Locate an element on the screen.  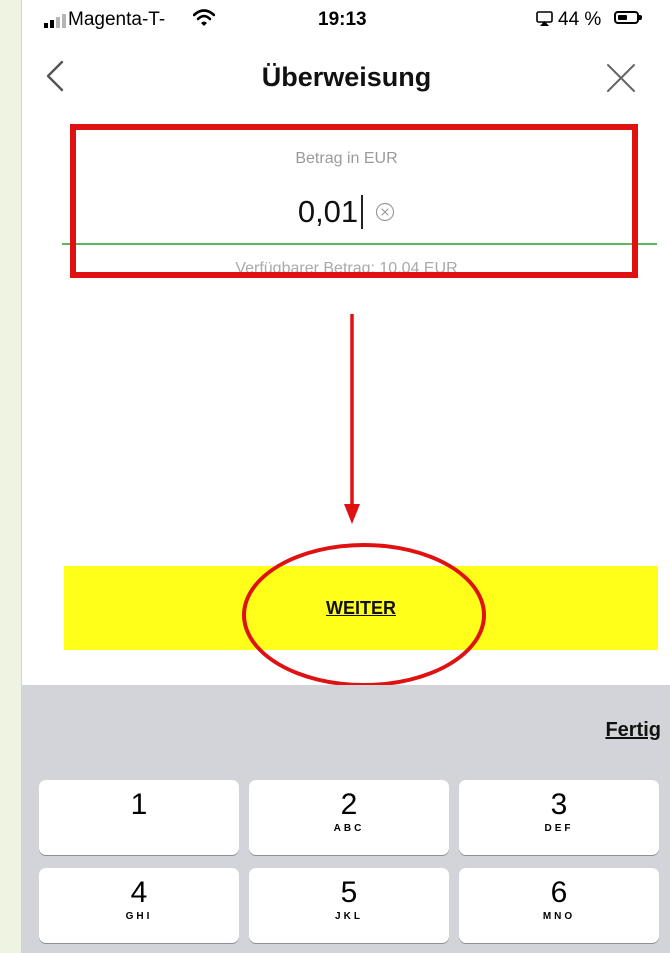
amount-field-label: Betrag in EUR is located at coordinates (346, 158).